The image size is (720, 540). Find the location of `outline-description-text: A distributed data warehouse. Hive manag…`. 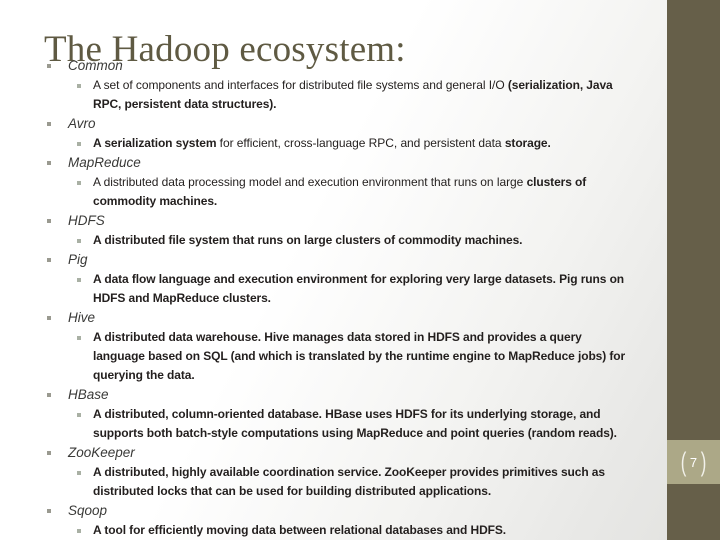

outline-description-text: A distributed data warehouse. Hive manag… is located at coordinates (359, 356).